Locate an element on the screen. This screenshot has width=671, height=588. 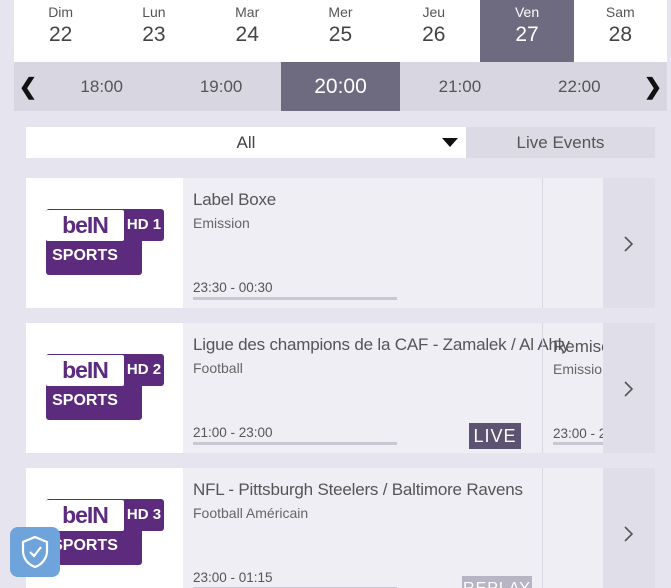
time-slot-list: 18:00 19:00 20:00 21:00 22:00 is located at coordinates (340, 86).